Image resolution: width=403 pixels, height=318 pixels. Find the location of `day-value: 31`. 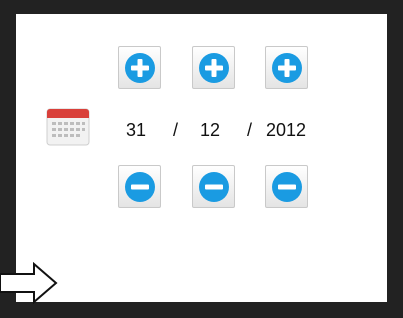

day-value: 31 is located at coordinates (136, 130).